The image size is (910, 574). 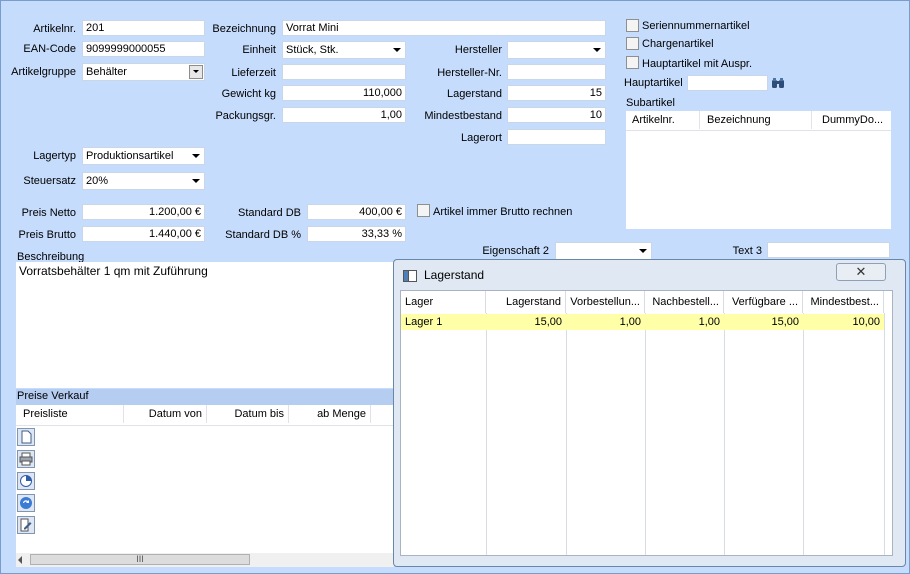 I want to click on chart-icon, so click(x=26, y=481).